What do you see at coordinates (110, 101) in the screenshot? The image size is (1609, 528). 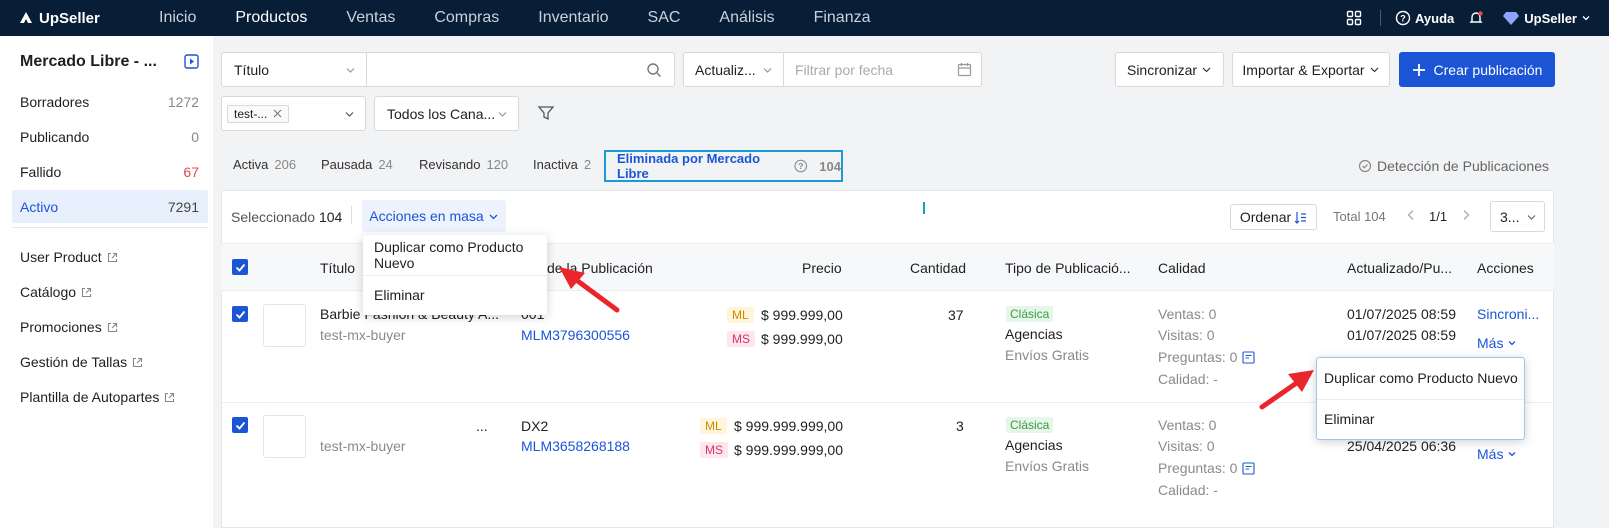 I see `sidebar-item-borradores: Borradores 1272` at bounding box center [110, 101].